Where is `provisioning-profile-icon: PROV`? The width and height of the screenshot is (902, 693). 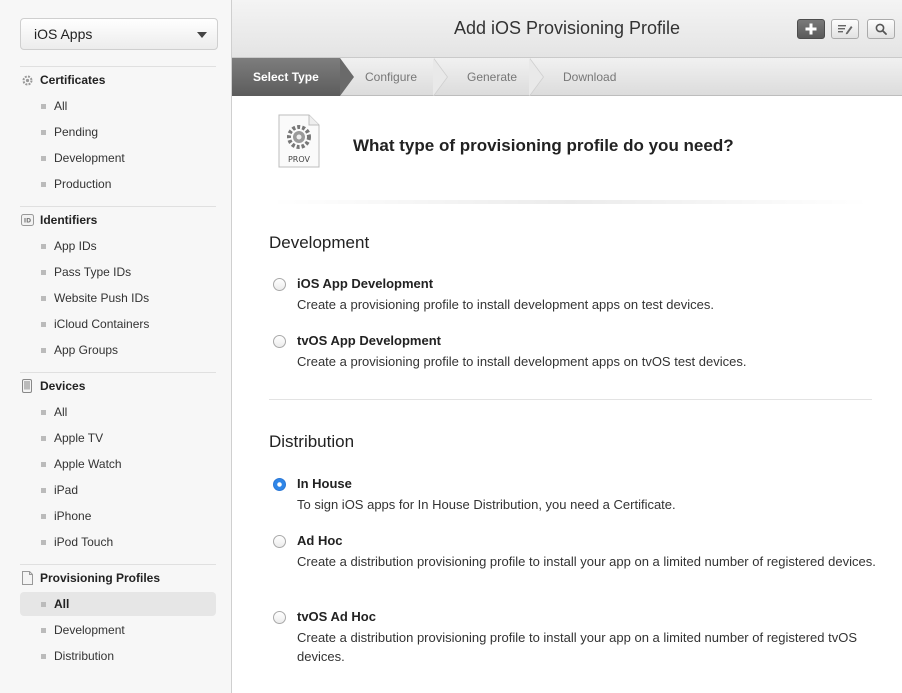
provisioning-profile-icon: PROV is located at coordinates (299, 141).